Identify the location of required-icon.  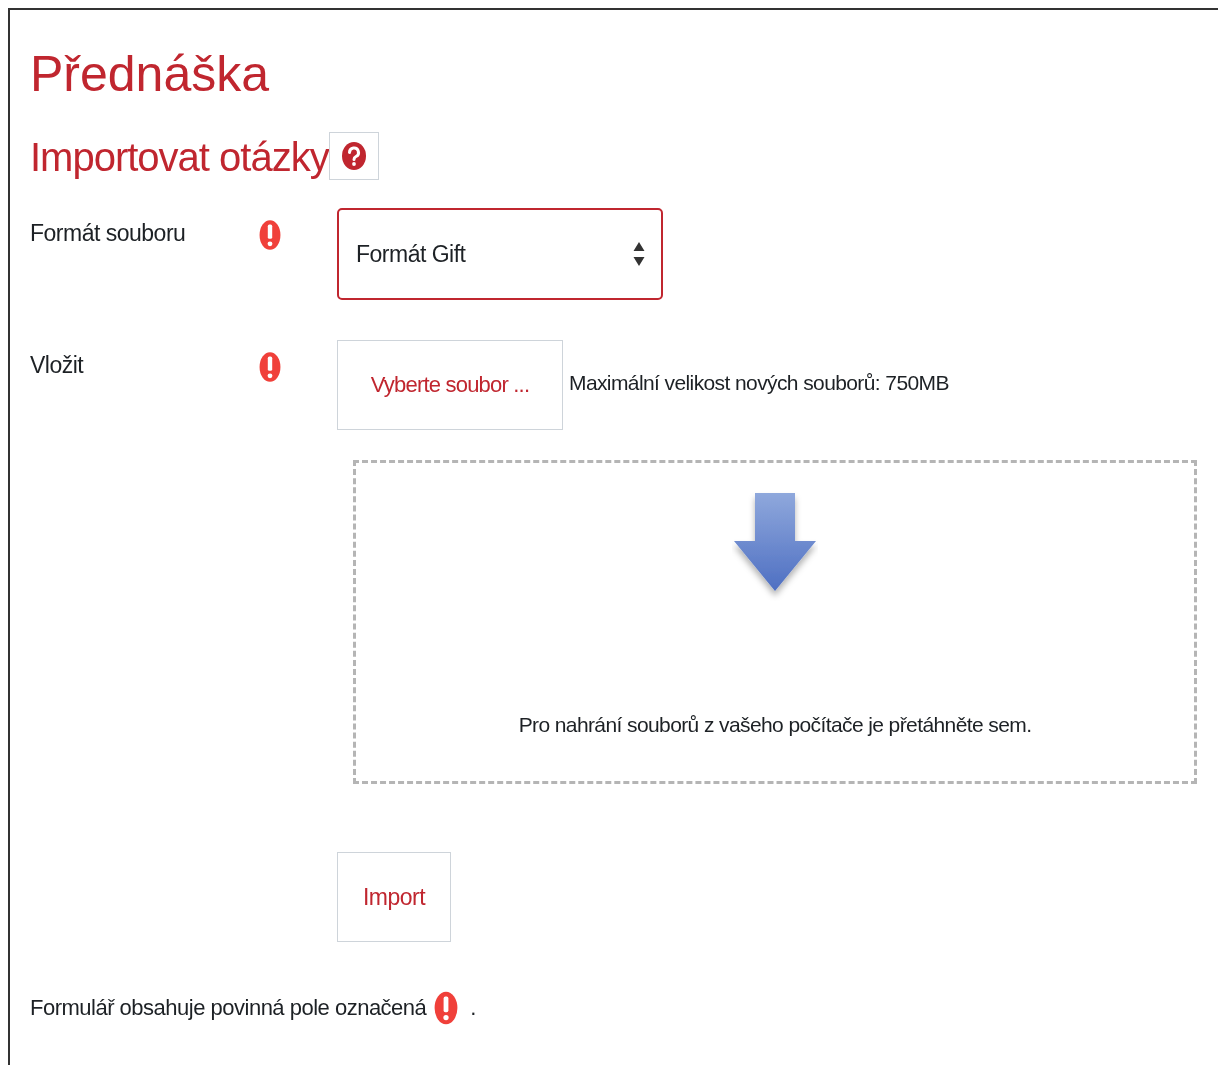
(446, 1008).